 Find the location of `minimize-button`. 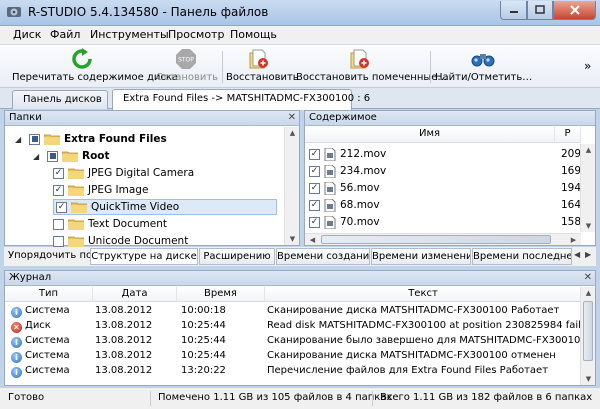

minimize-button is located at coordinates (513, 10).